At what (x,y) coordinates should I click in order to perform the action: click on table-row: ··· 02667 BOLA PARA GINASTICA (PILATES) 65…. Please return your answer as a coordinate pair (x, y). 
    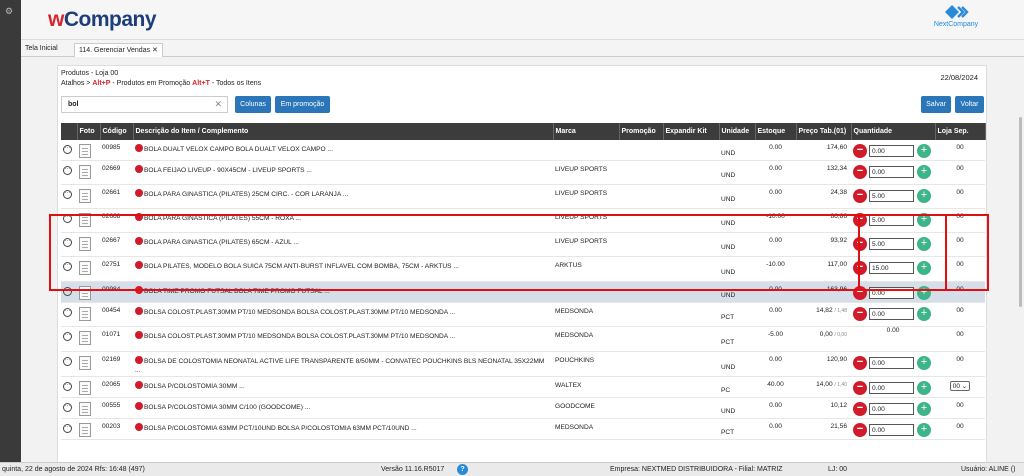
    Looking at the image, I should click on (523, 244).